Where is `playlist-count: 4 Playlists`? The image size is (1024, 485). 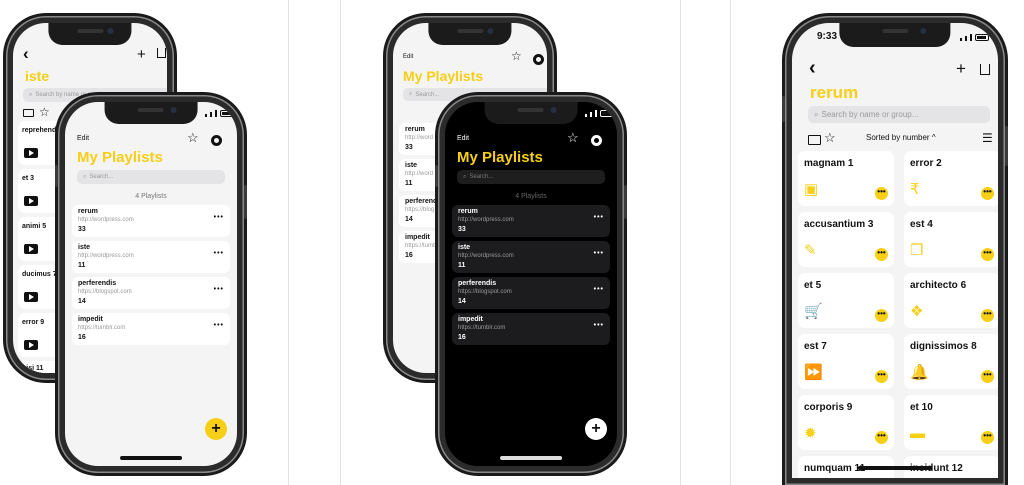 playlist-count: 4 Playlists is located at coordinates (151, 196).